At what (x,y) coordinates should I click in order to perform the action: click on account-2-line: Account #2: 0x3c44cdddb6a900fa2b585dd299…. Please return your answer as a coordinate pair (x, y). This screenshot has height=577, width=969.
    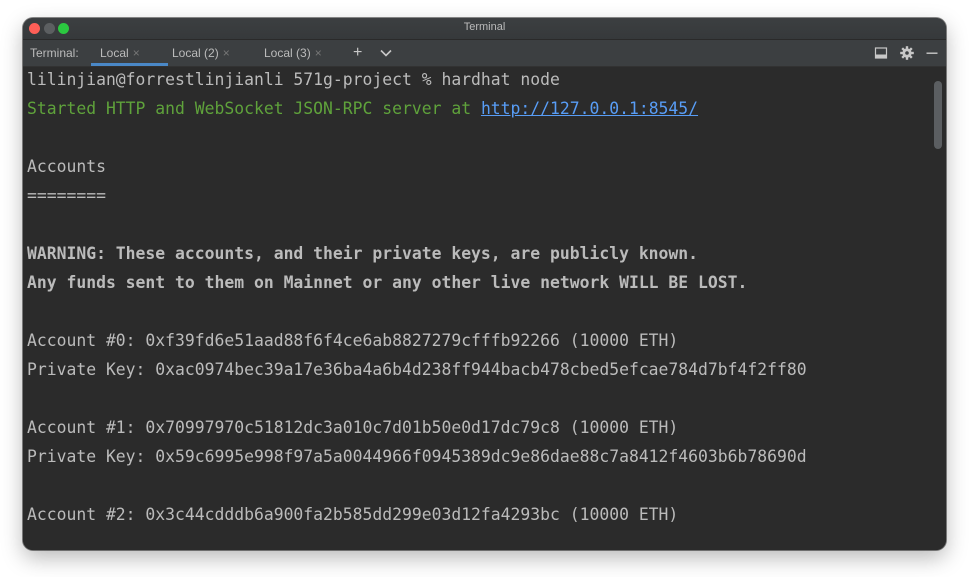
    Looking at the image, I should click on (353, 514).